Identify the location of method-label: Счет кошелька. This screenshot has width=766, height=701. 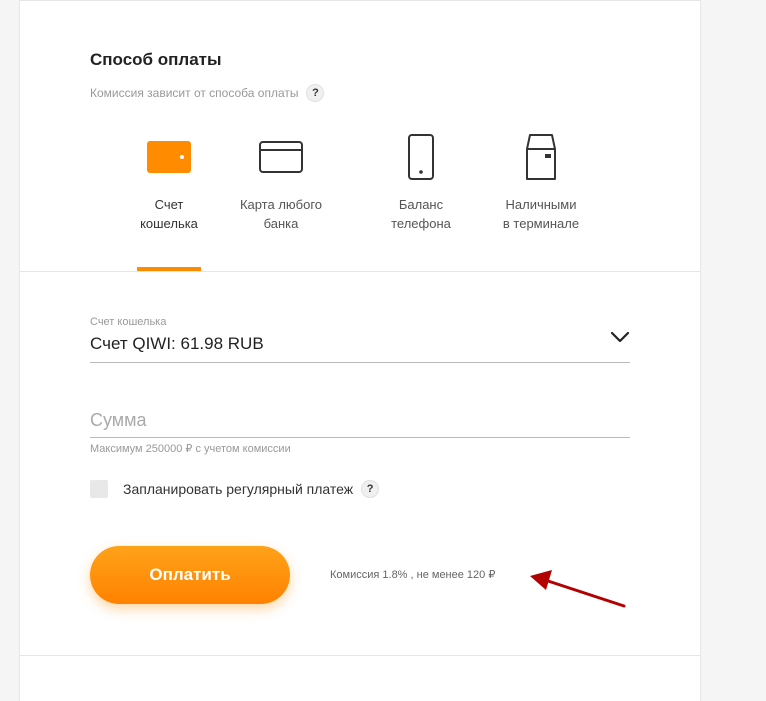
(169, 214).